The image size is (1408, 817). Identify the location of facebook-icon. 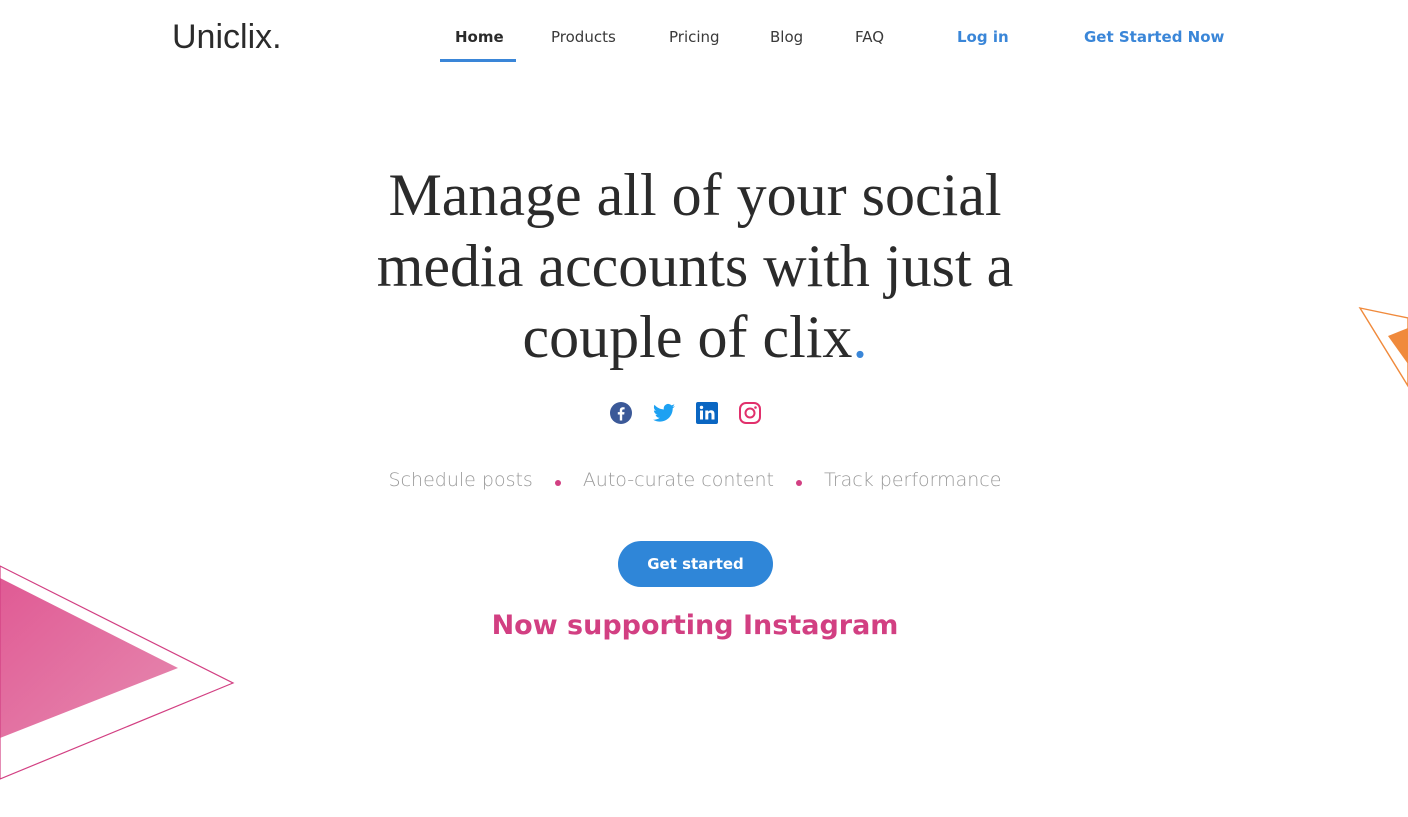
(621, 413).